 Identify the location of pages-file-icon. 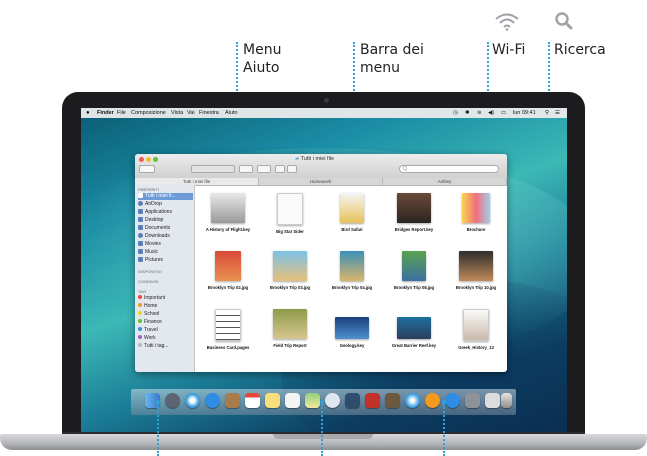
(228, 325).